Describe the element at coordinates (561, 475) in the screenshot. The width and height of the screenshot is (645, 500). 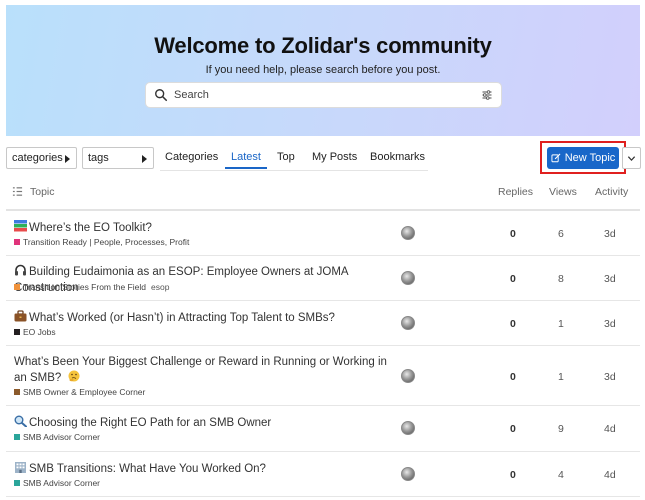
I see `views-count: 4` at that location.